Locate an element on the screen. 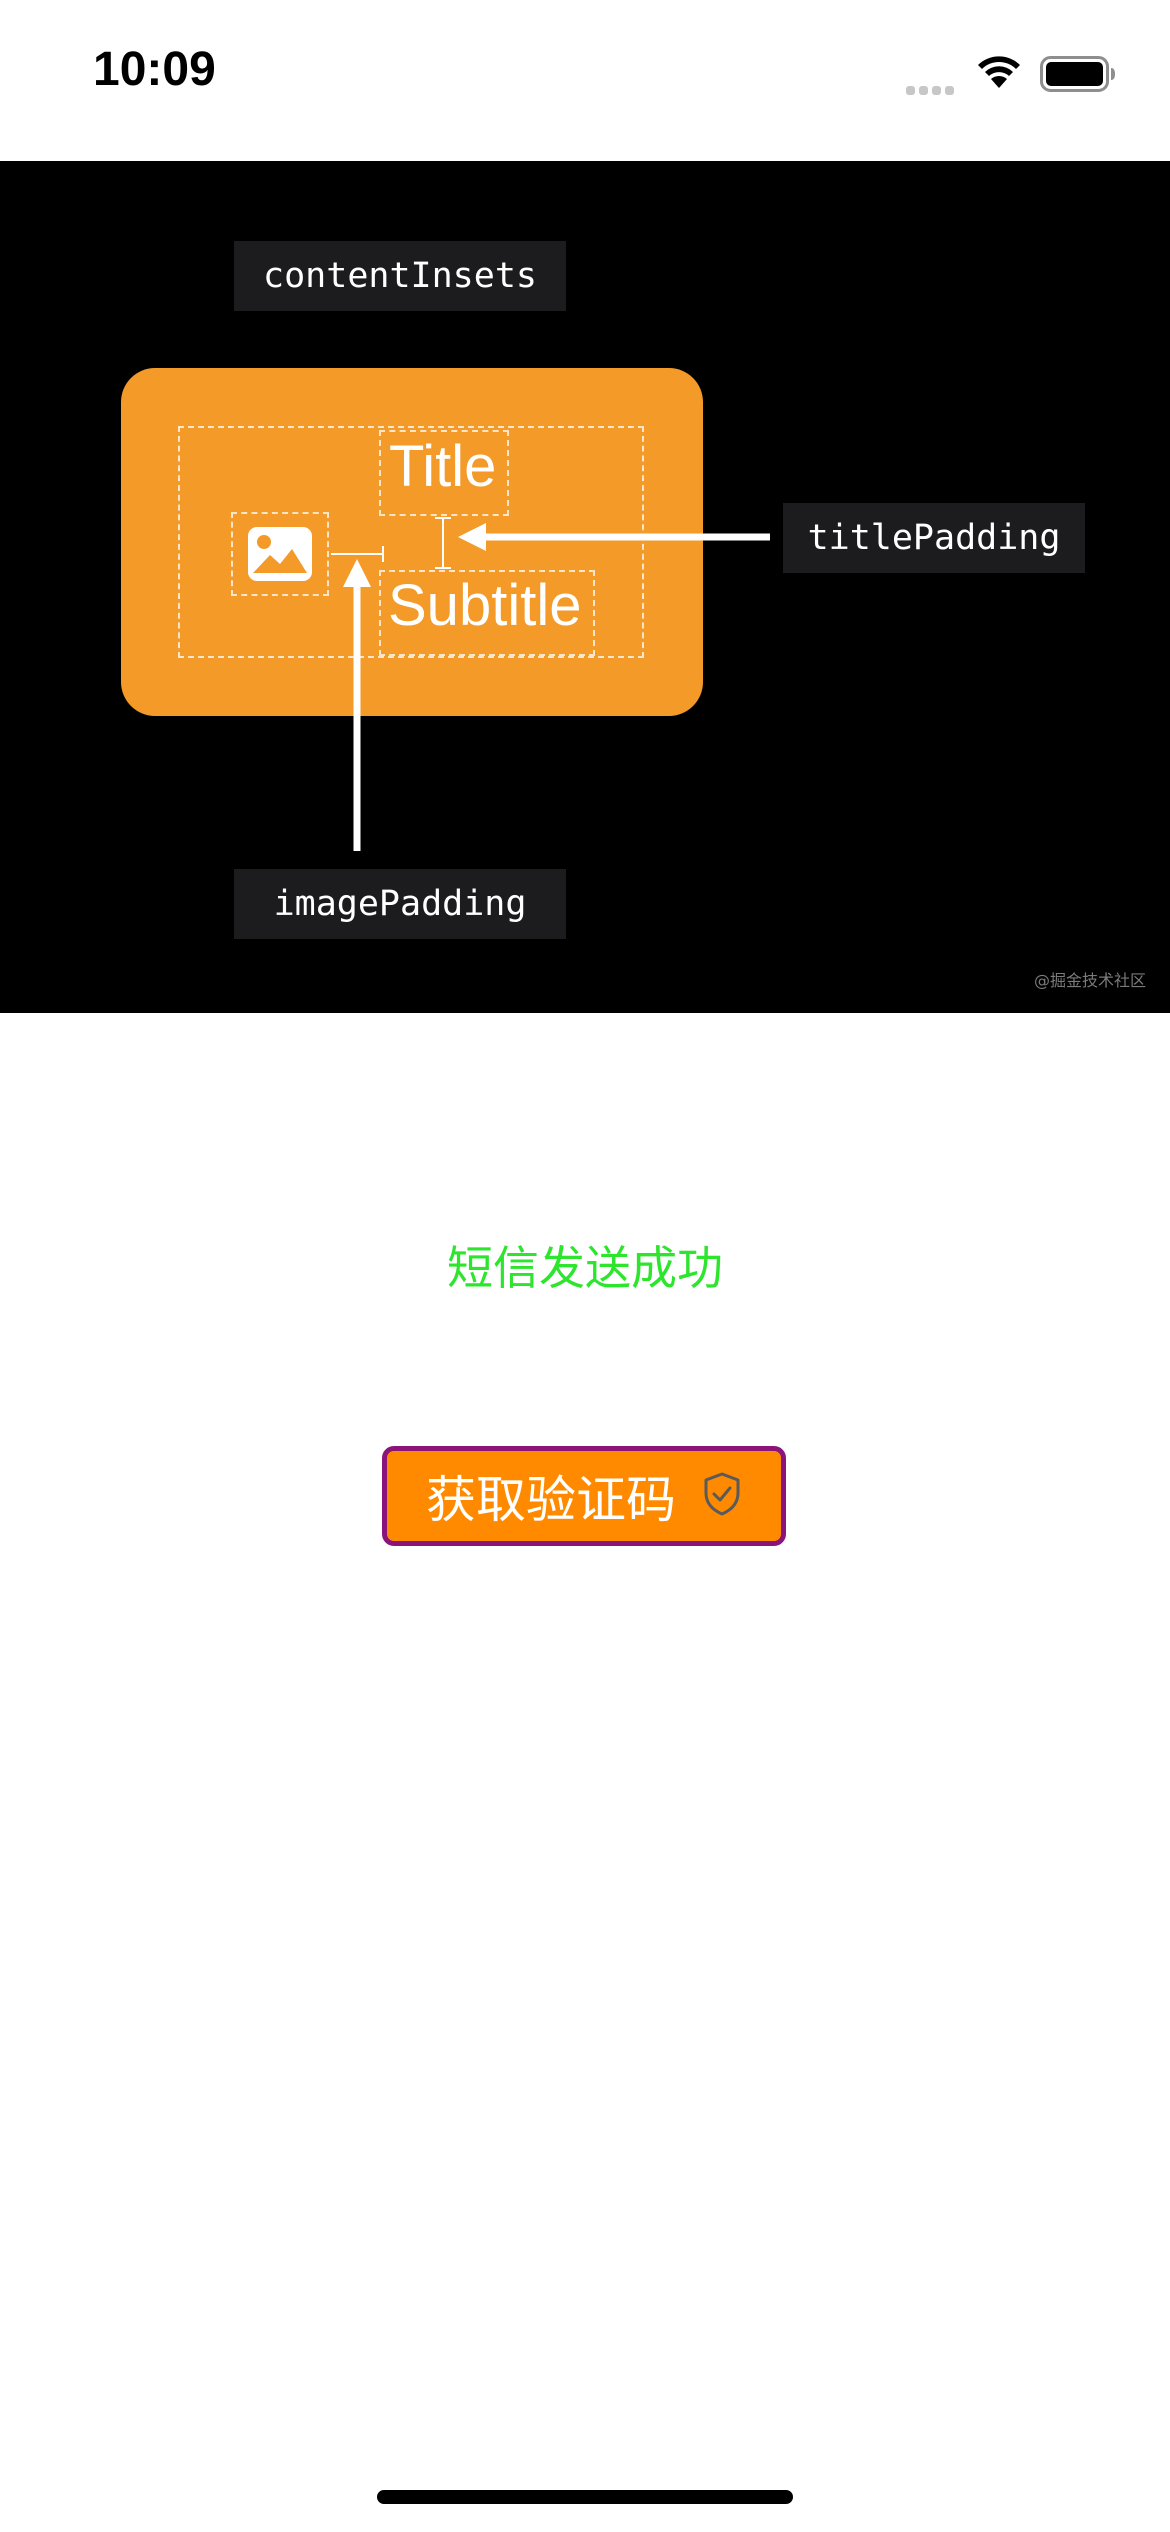 The image size is (1170, 2532). get-verification-code-button: 获取验证码 is located at coordinates (584, 1496).